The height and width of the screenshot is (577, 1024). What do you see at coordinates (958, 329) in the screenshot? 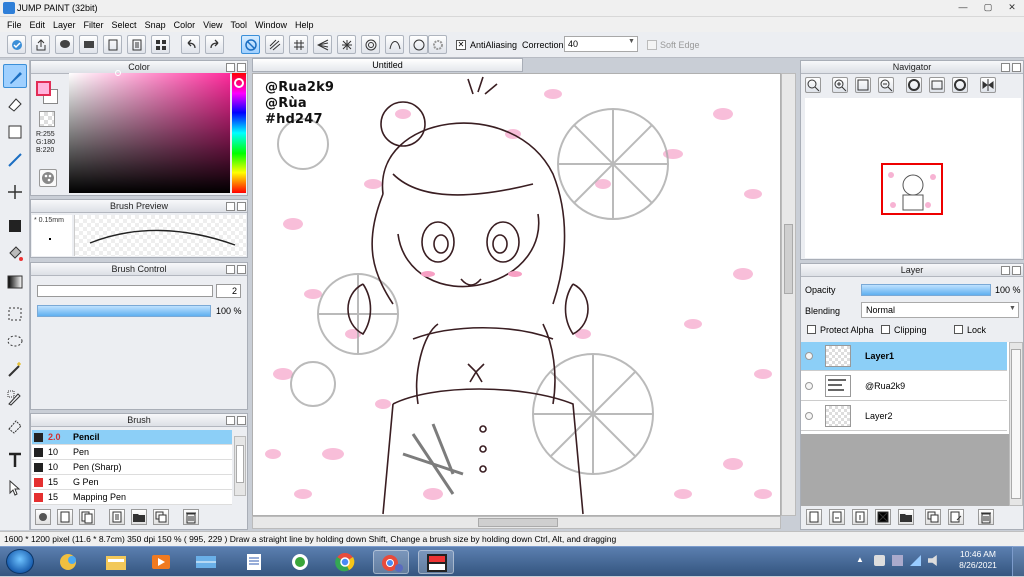
I see `lock-checkbox` at bounding box center [958, 329].